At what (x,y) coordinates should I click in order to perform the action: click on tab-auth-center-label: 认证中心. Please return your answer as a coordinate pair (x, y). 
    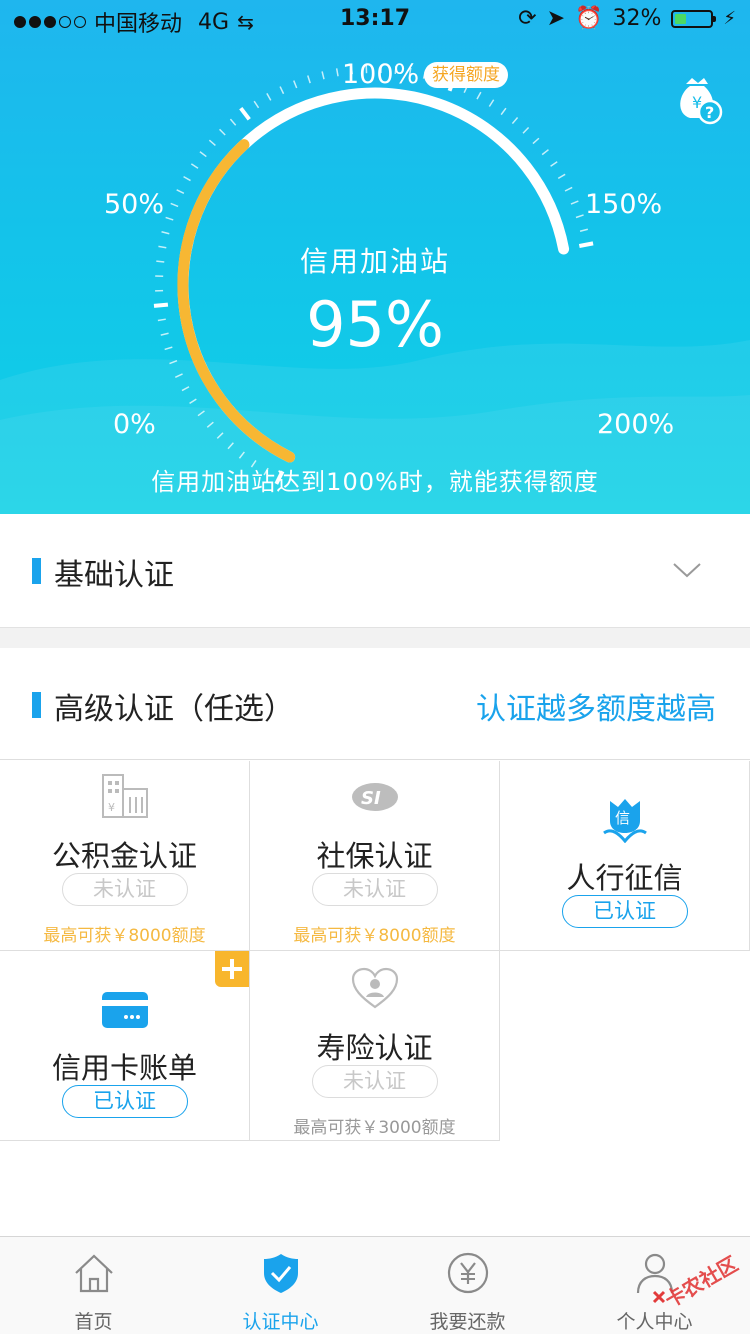
    Looking at the image, I should click on (280, 1322).